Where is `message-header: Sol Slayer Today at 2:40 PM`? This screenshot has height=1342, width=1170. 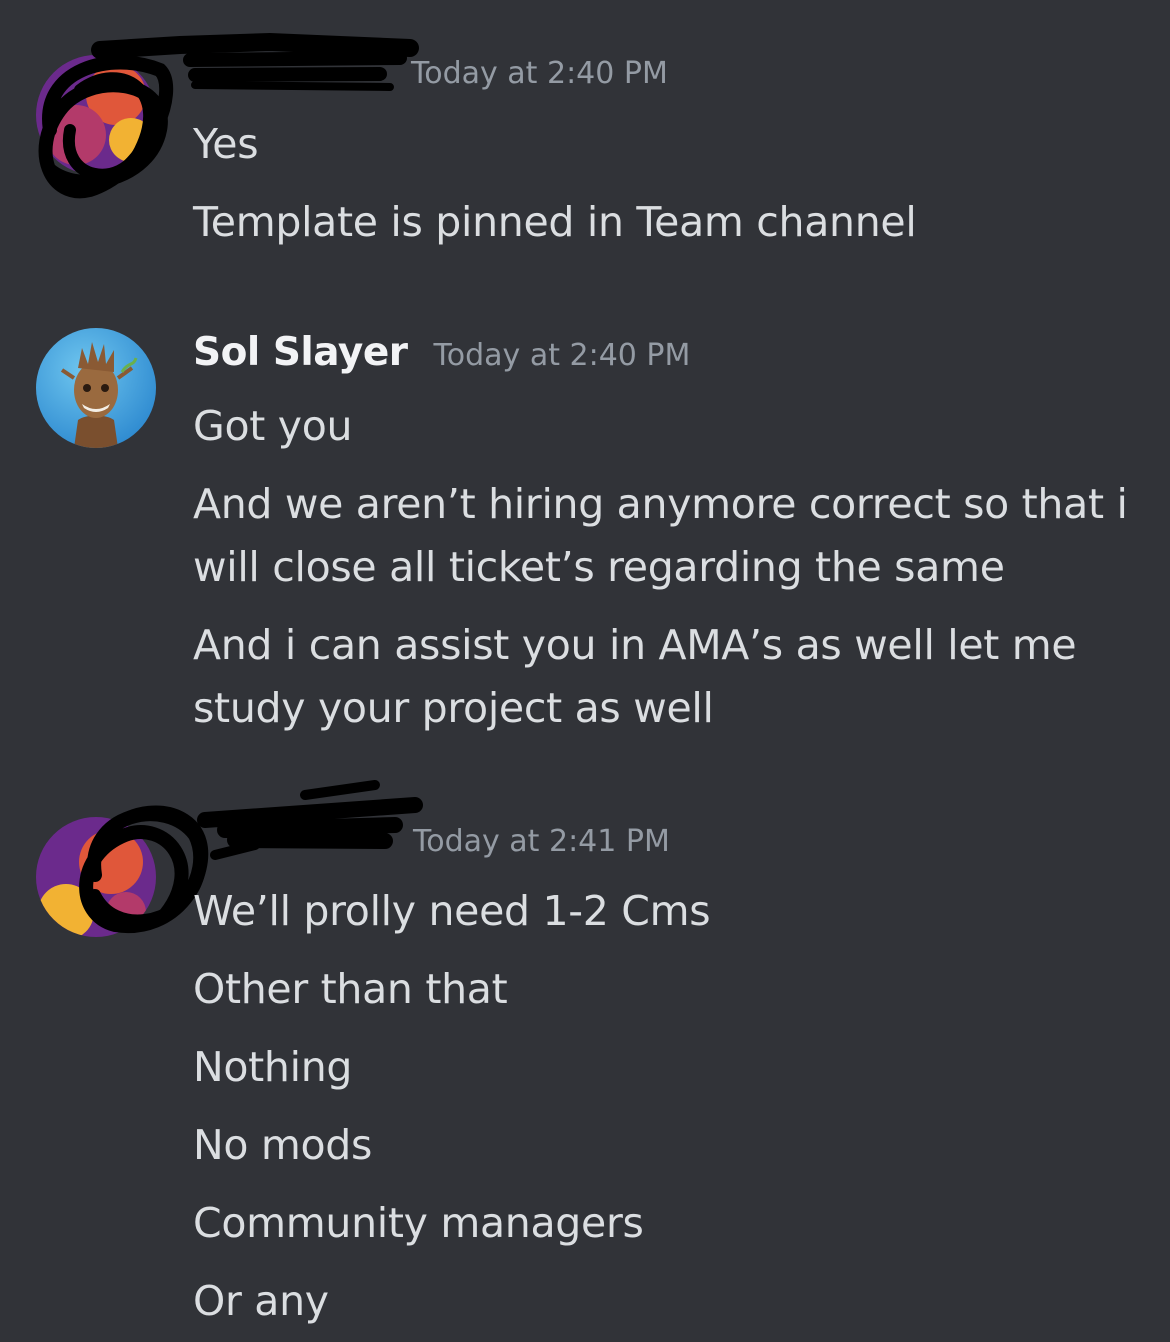
message-header: Sol Slayer Today at 2:40 PM is located at coordinates (441, 360).